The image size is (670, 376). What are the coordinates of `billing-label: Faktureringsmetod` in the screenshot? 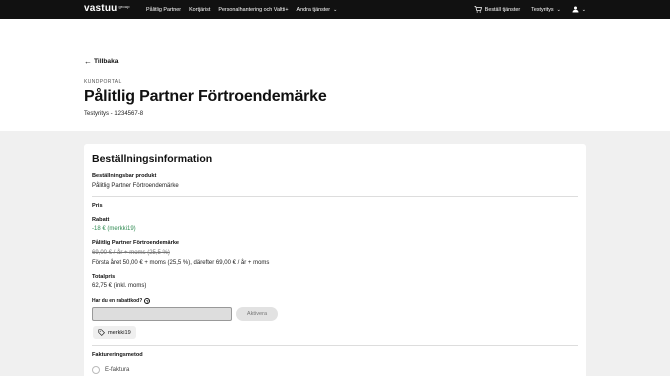 It's located at (117, 355).